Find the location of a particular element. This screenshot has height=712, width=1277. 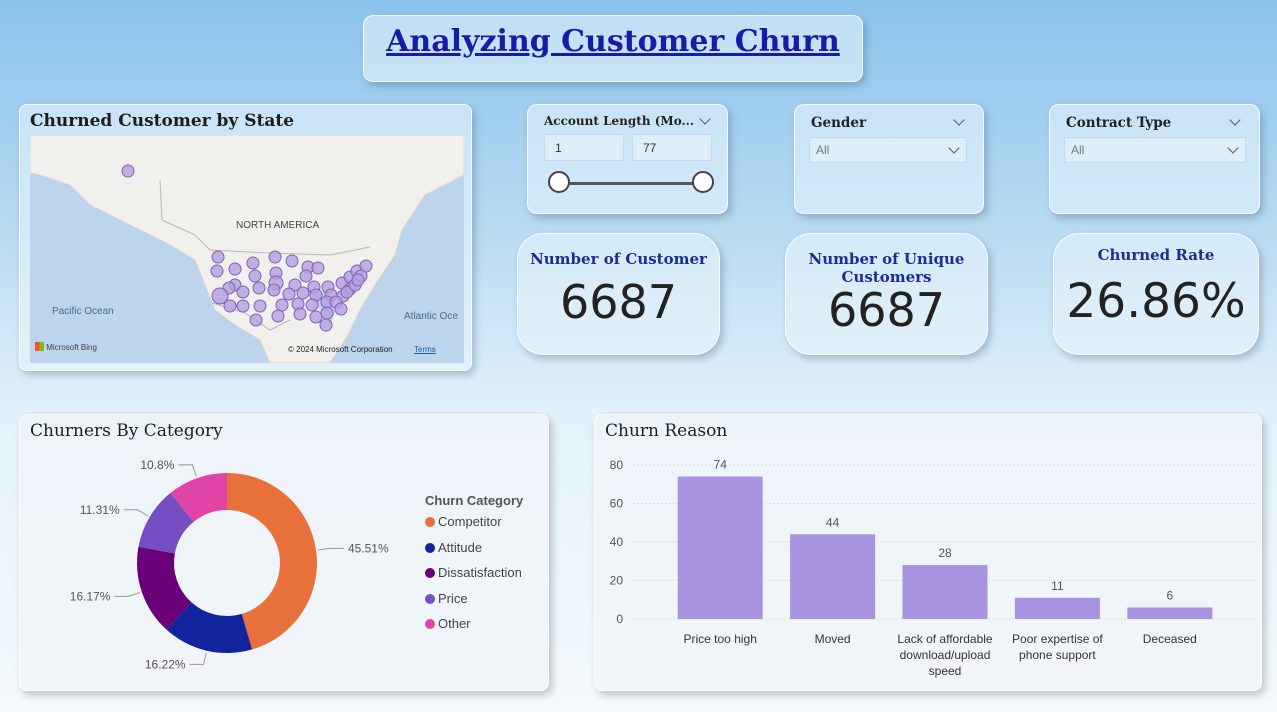

bar-data-label: 28 is located at coordinates (945, 553).